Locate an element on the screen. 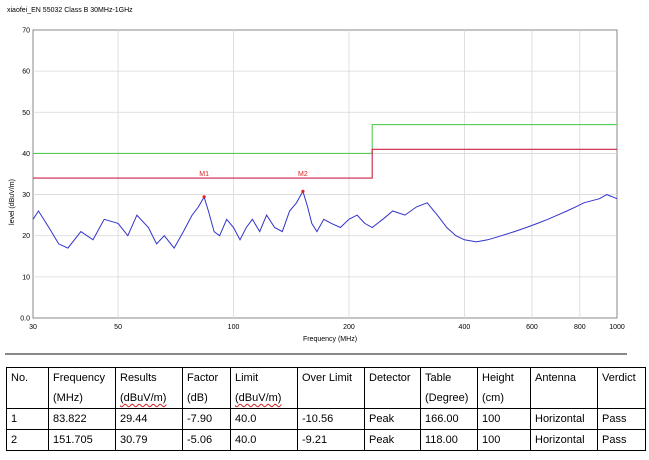 The image size is (649, 460). y-tick-label: 50 is located at coordinates (26, 113).